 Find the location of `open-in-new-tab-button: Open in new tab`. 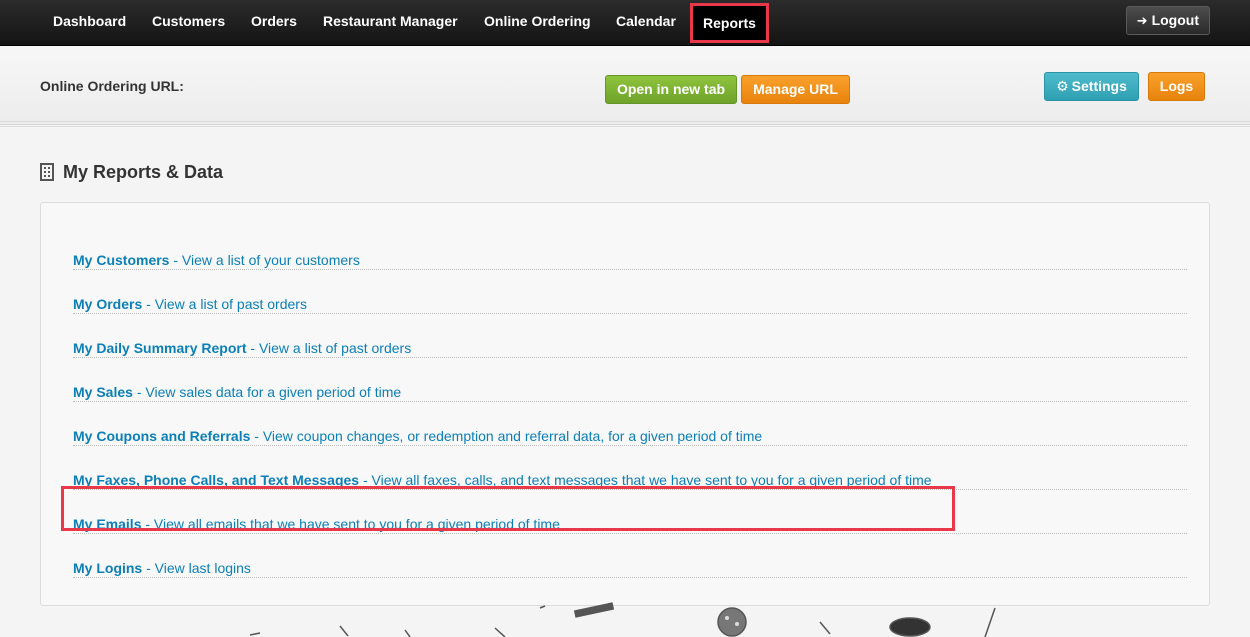

open-in-new-tab-button: Open in new tab is located at coordinates (671, 89).